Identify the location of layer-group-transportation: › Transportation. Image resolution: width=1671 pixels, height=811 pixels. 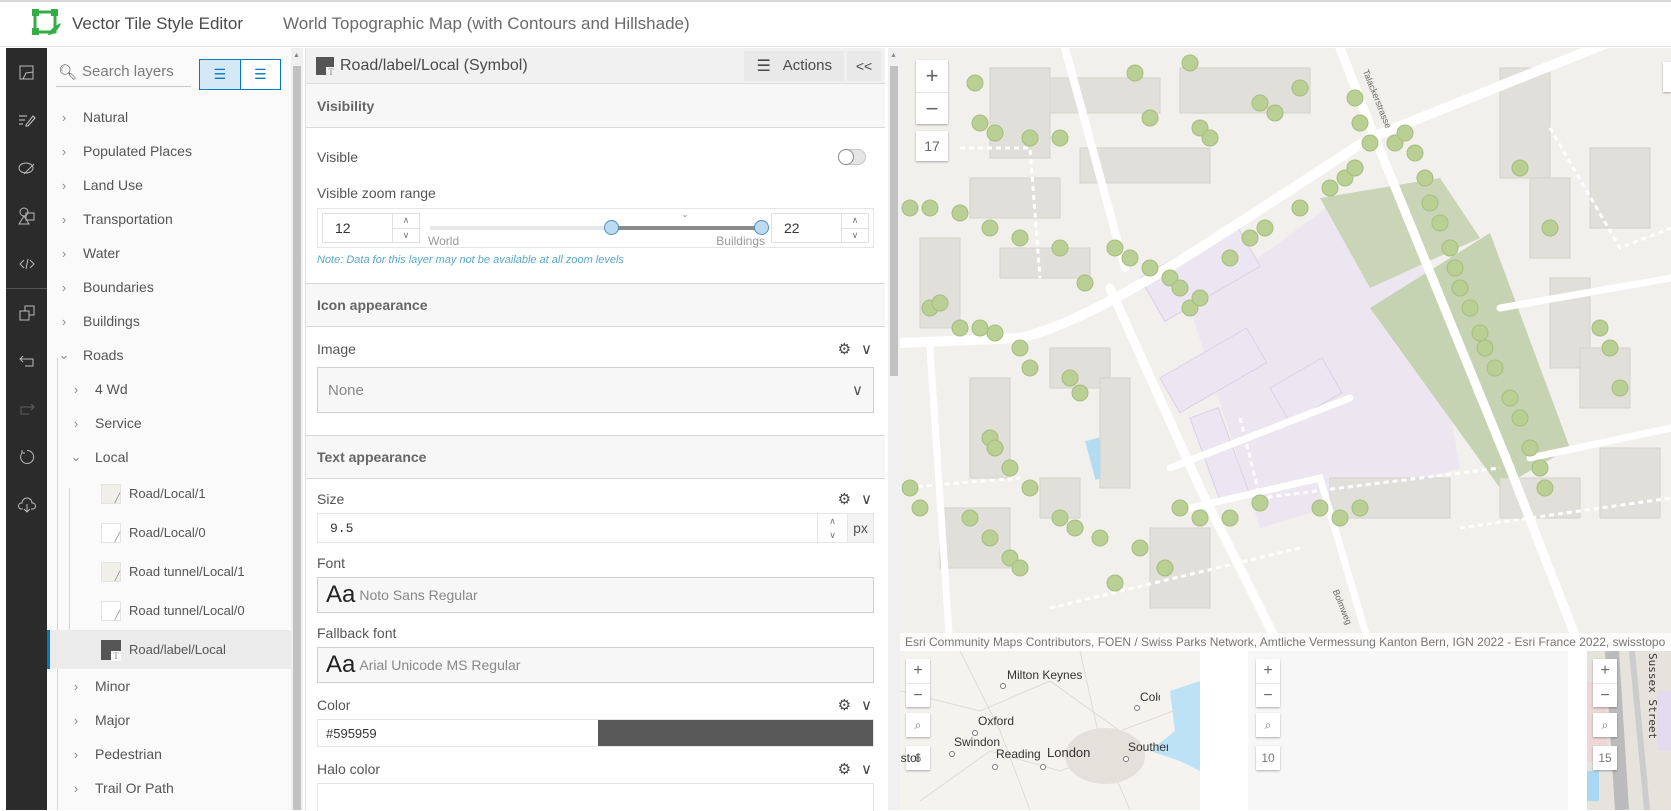
(169, 219).